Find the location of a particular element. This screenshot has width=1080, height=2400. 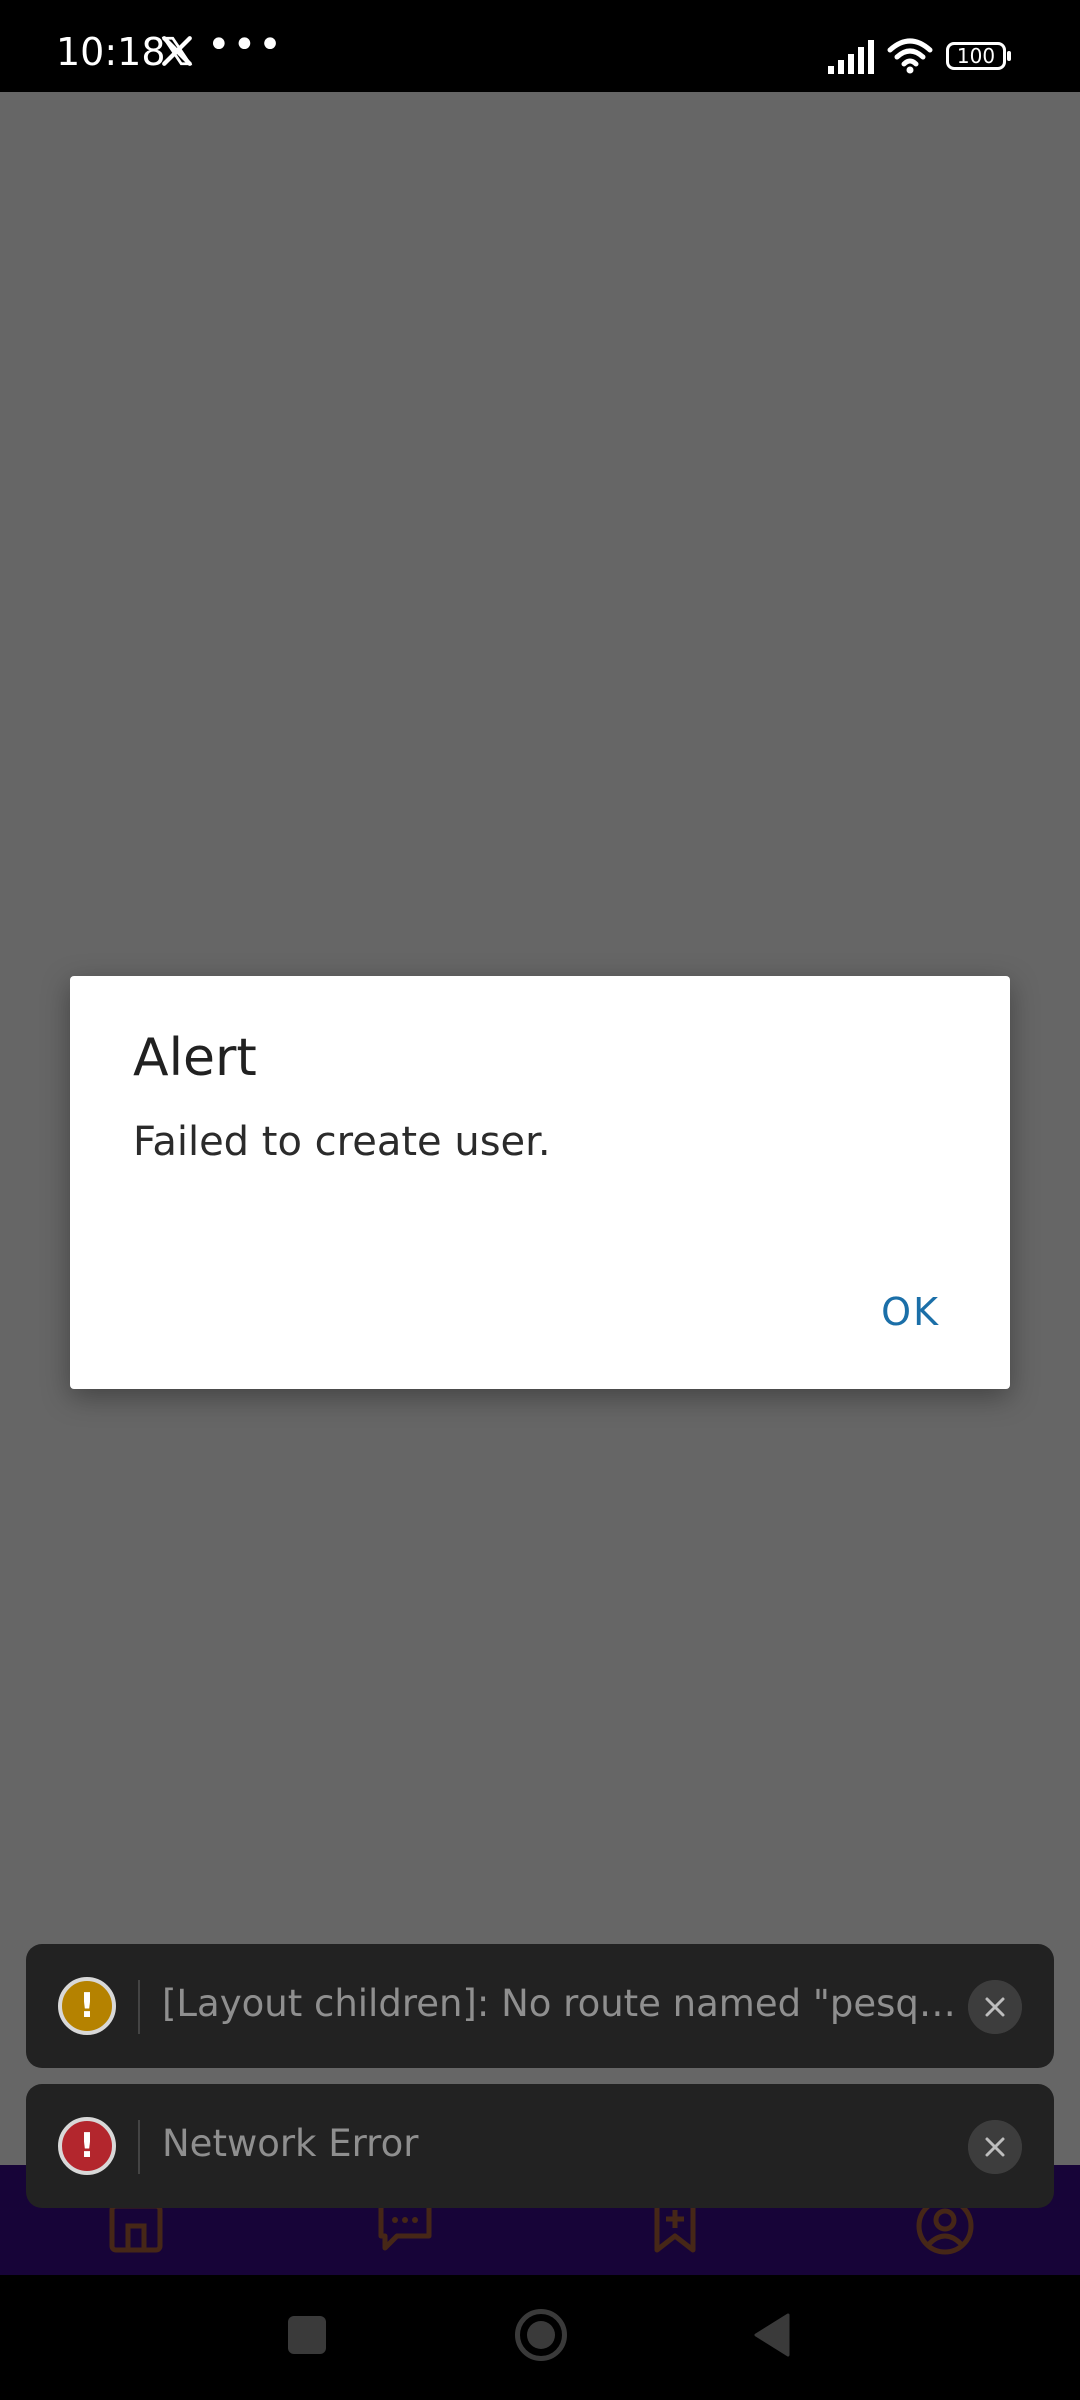

battery-icon: 100 is located at coordinates (978, 56).